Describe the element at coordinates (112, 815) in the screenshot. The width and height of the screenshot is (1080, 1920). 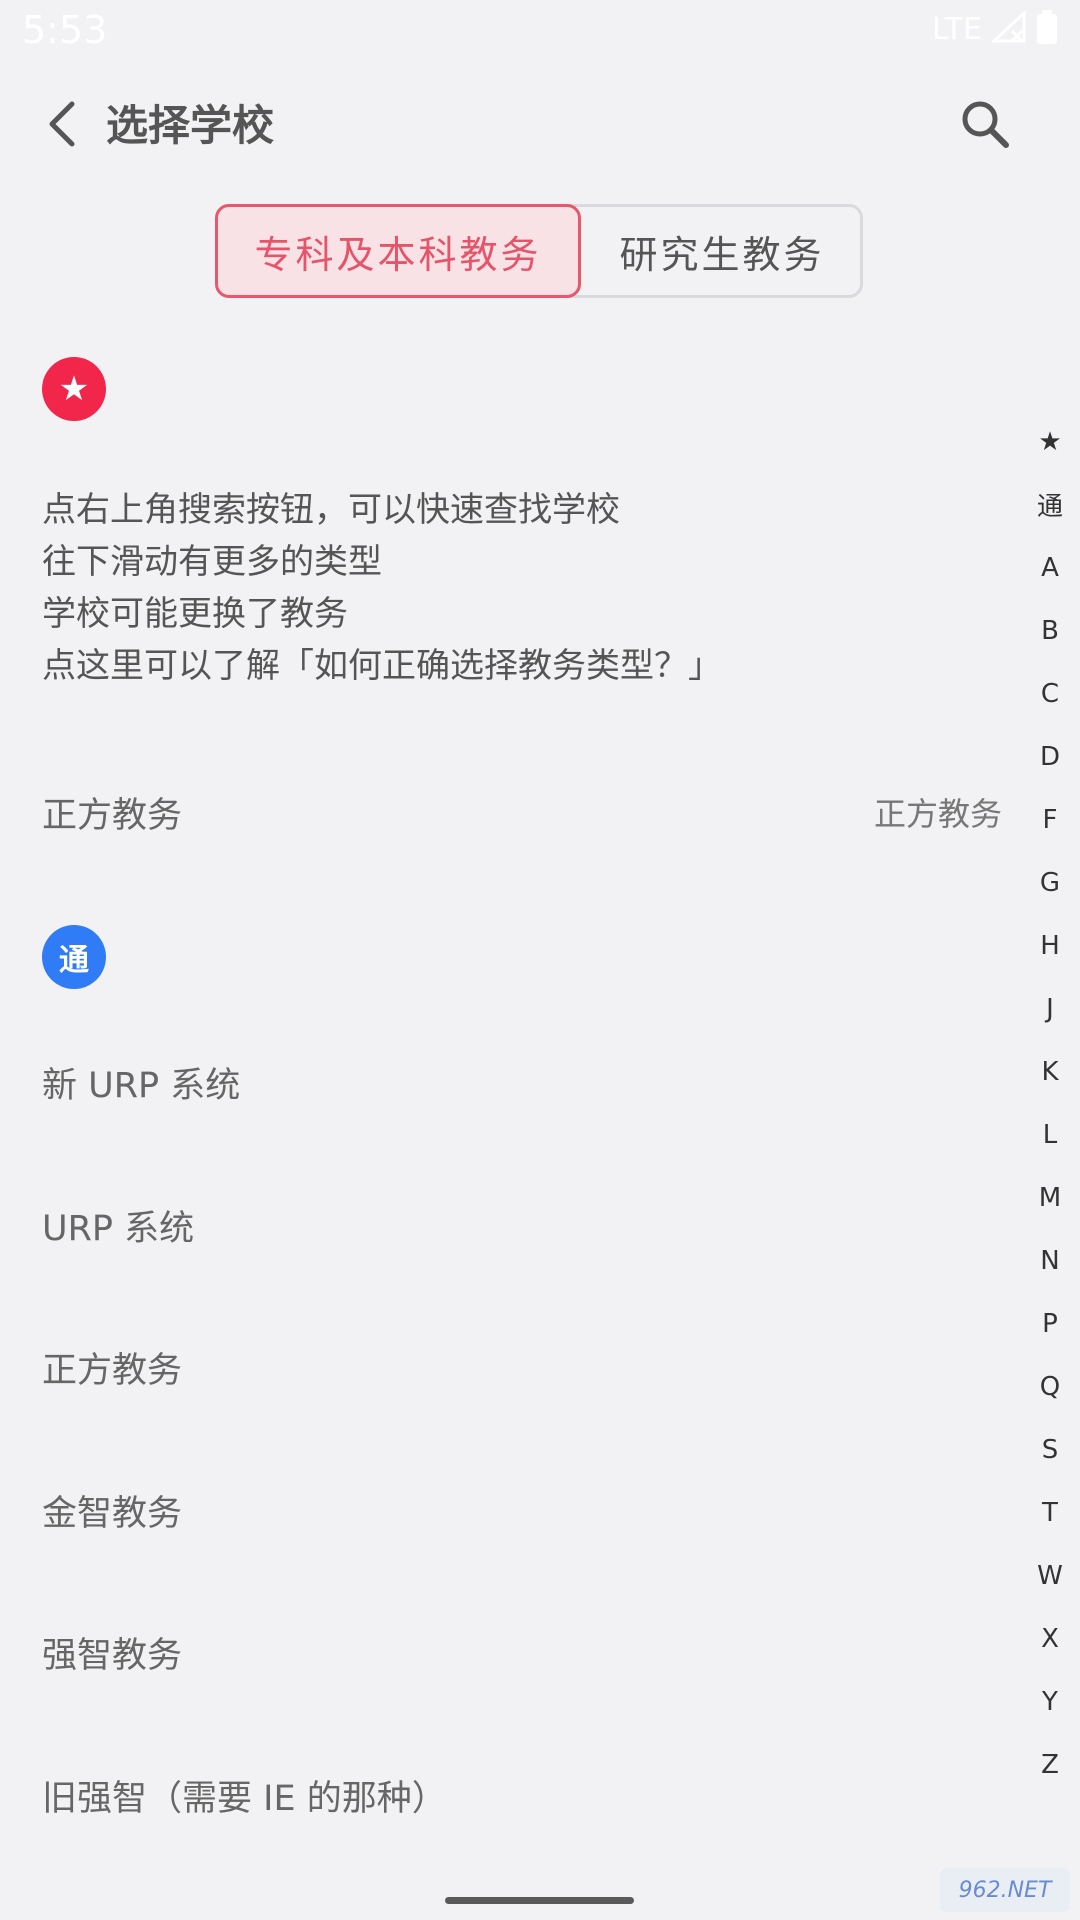
I see `school-name: 正方教务` at that location.